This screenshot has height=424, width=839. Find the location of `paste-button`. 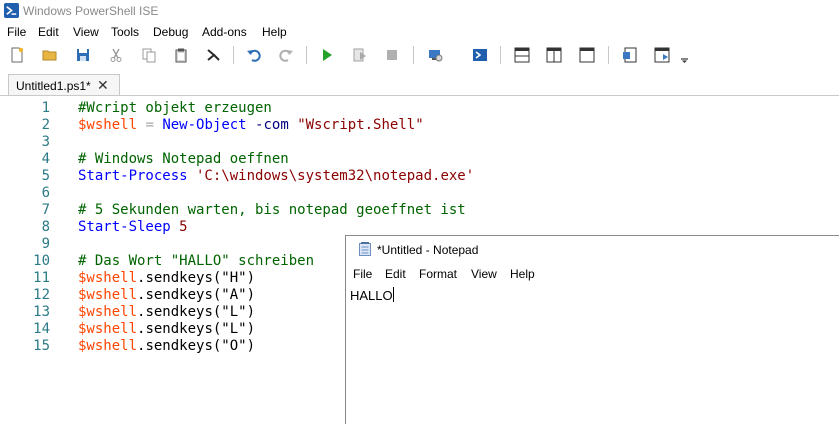

paste-button is located at coordinates (181, 55).